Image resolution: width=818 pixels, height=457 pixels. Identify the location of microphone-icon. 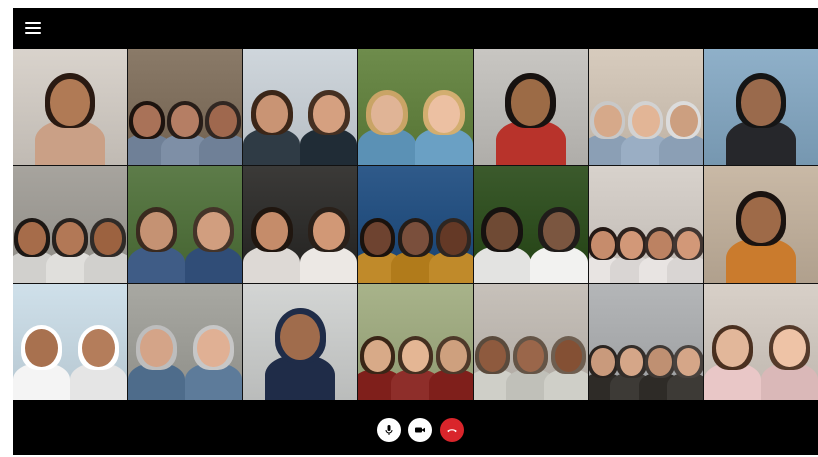
(389, 430).